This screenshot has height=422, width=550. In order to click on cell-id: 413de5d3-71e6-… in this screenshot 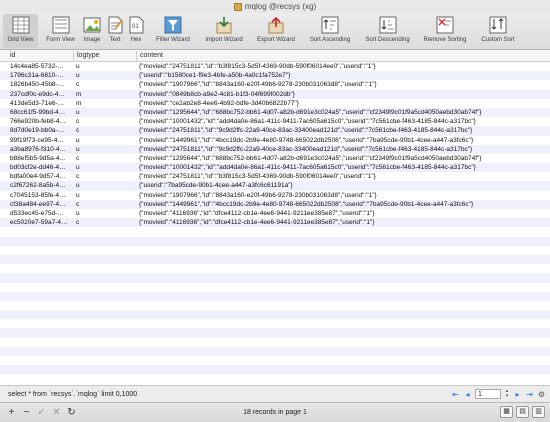, I will do `click(41, 103)`.